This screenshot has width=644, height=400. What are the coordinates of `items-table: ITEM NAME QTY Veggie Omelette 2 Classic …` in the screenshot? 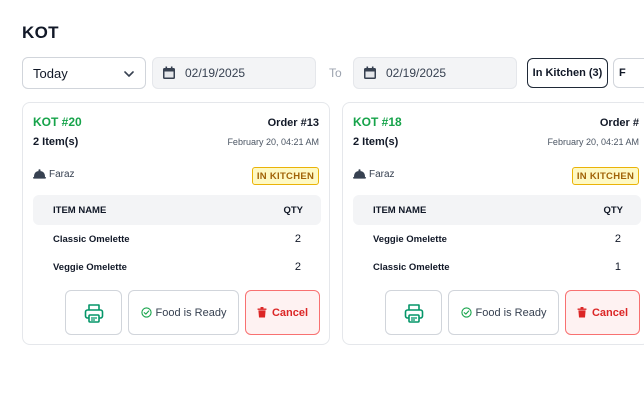 It's located at (497, 238).